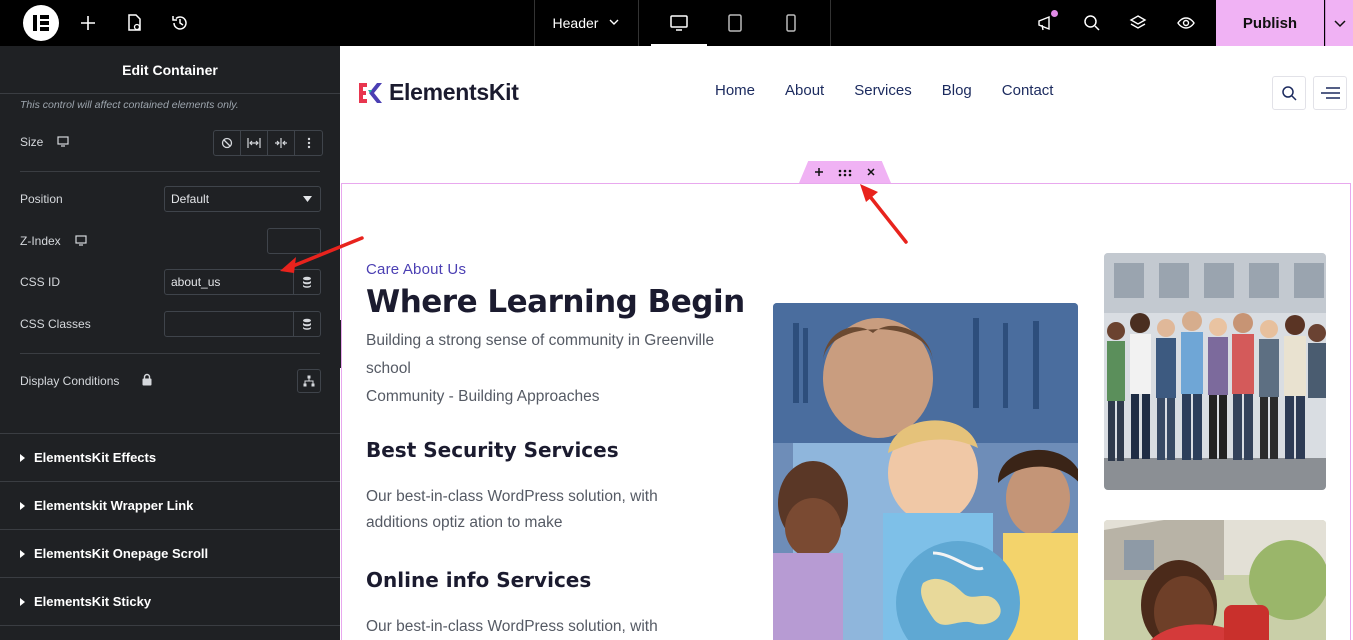 This screenshot has height=640, width=1353. I want to click on caret-down-icon, so click(307, 199).